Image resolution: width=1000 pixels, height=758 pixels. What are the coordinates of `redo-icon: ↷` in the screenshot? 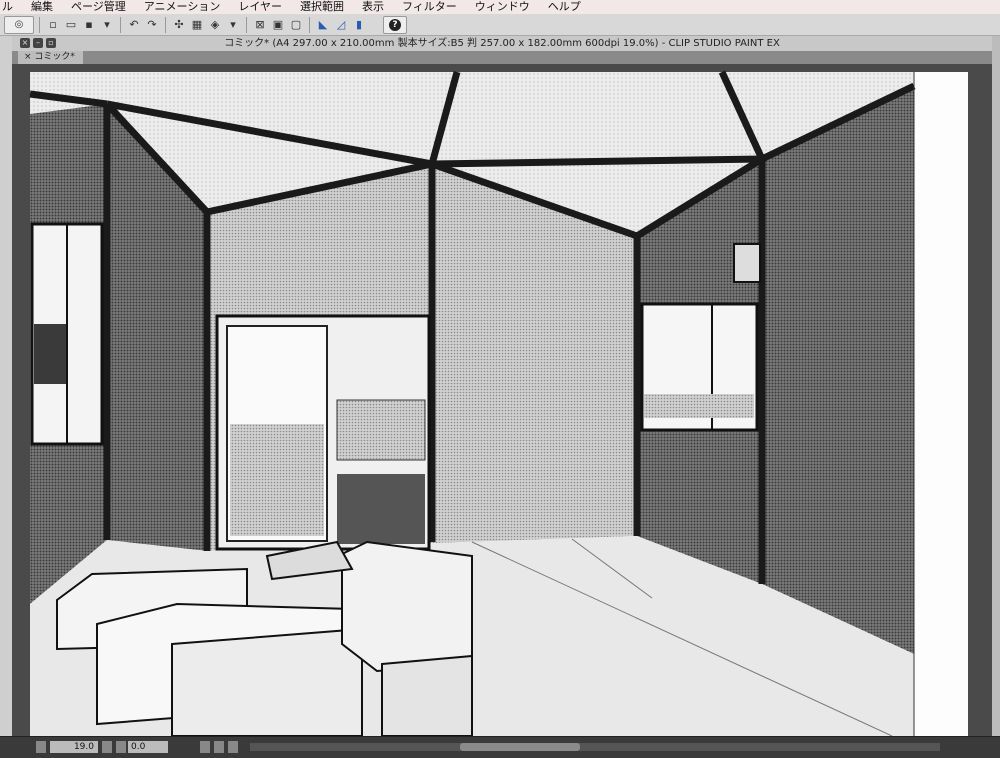 It's located at (152, 25).